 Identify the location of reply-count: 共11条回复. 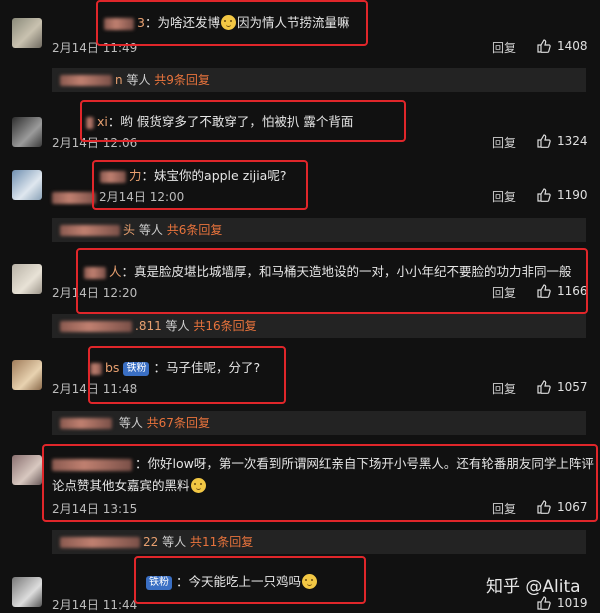
(221, 542).